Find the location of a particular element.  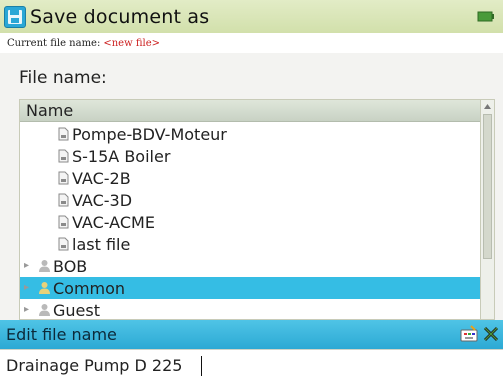

file-item-label: VAC-3D is located at coordinates (102, 200).